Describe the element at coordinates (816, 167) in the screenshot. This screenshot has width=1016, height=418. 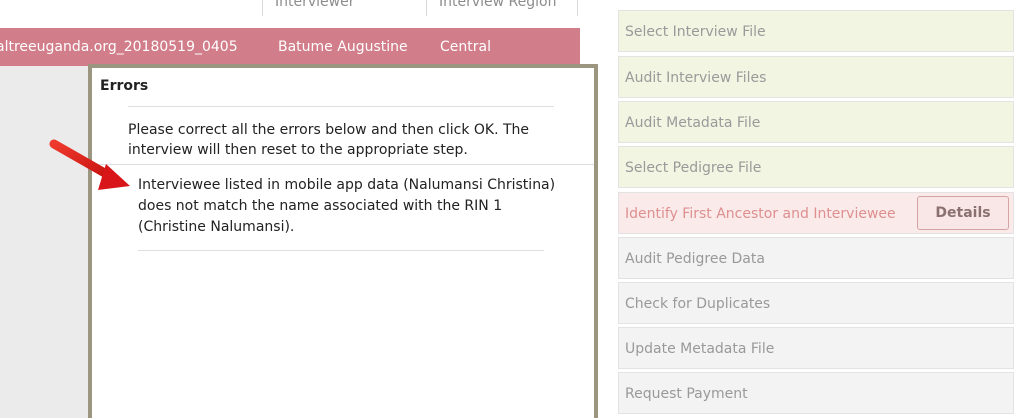
I see `step-select-pedigree-file: Select Pedigree File` at that location.